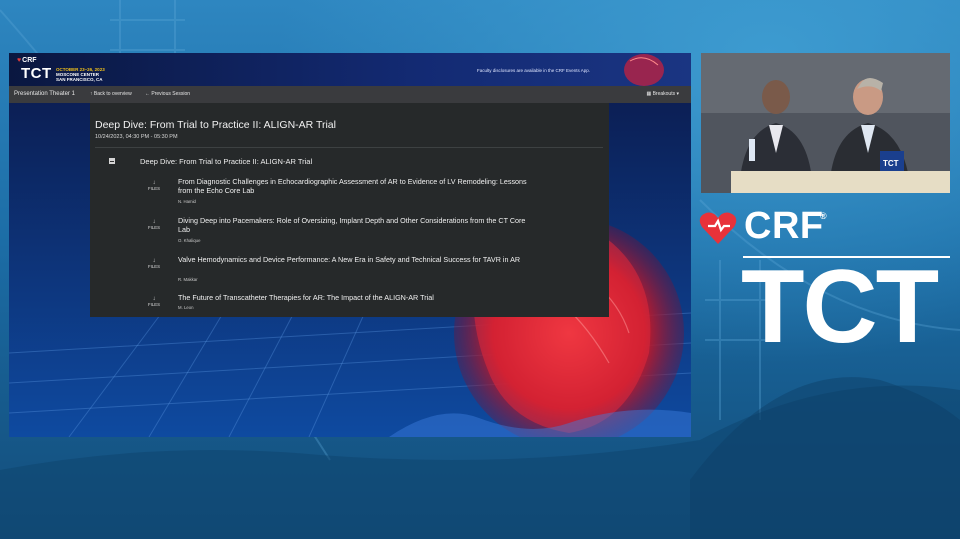 The height and width of the screenshot is (539, 960). I want to click on crf-logo-text: CRF, so click(29, 60).